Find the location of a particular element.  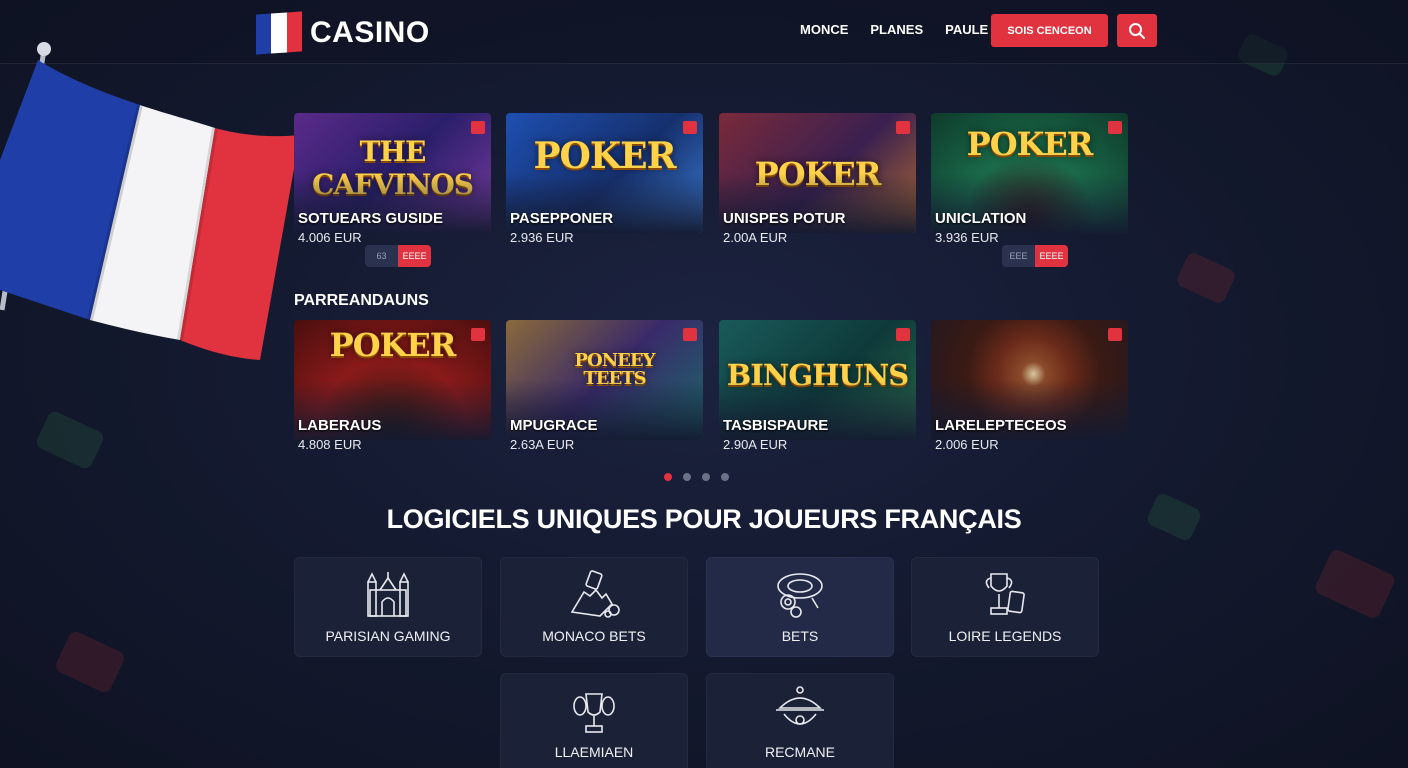

game-card: THE CAFVINOS SOTUEARS GUSIDE 4.006 EUR is located at coordinates (392, 183).